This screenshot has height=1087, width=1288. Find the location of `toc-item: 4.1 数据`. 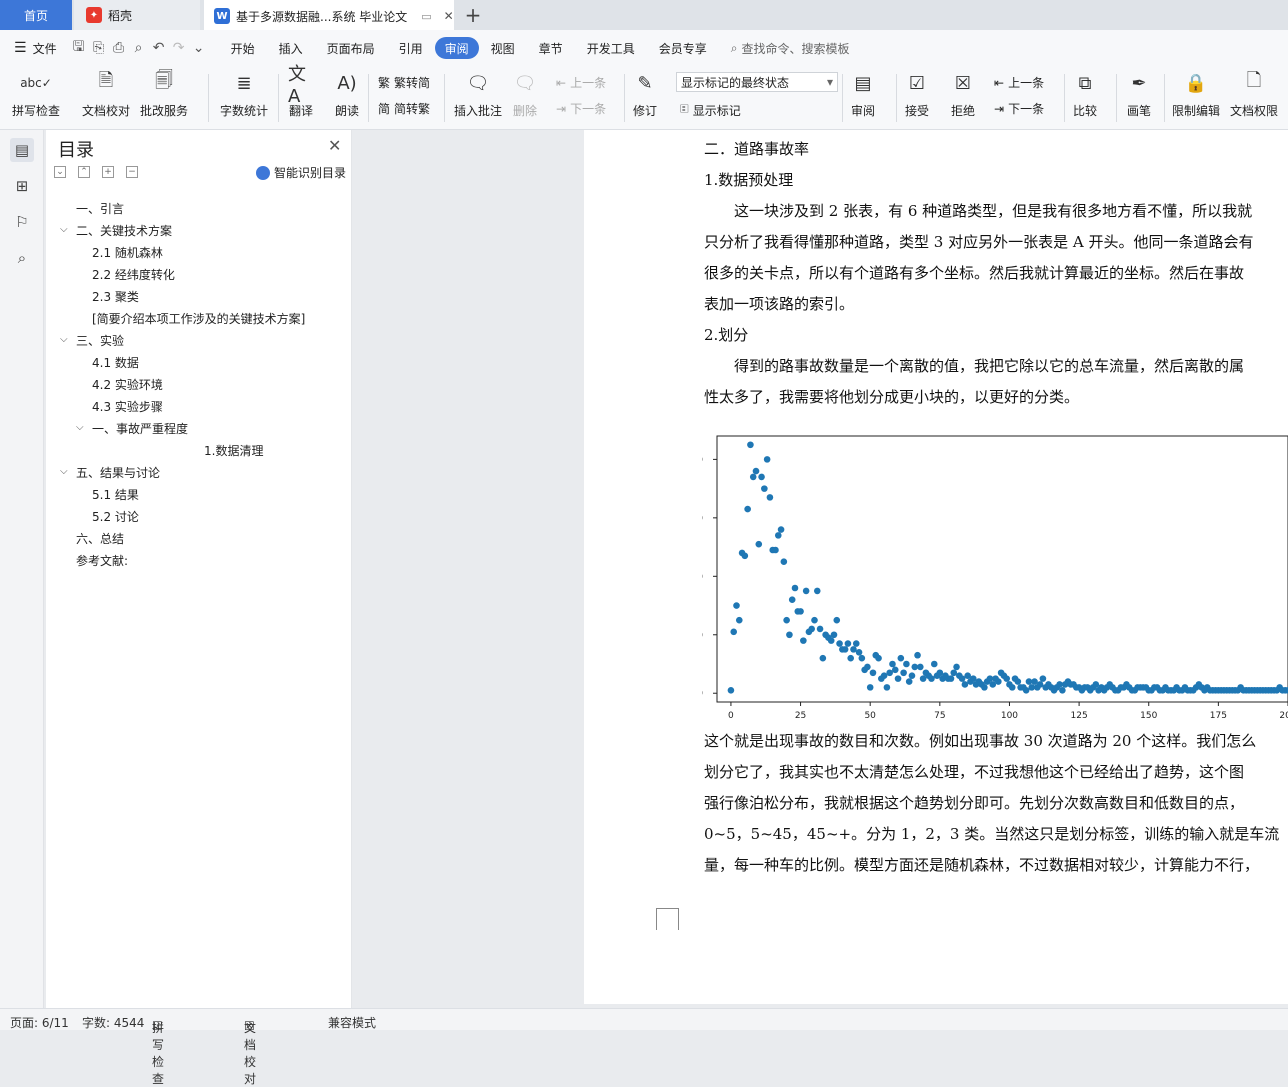

toc-item: 4.1 数据 is located at coordinates (115, 362).